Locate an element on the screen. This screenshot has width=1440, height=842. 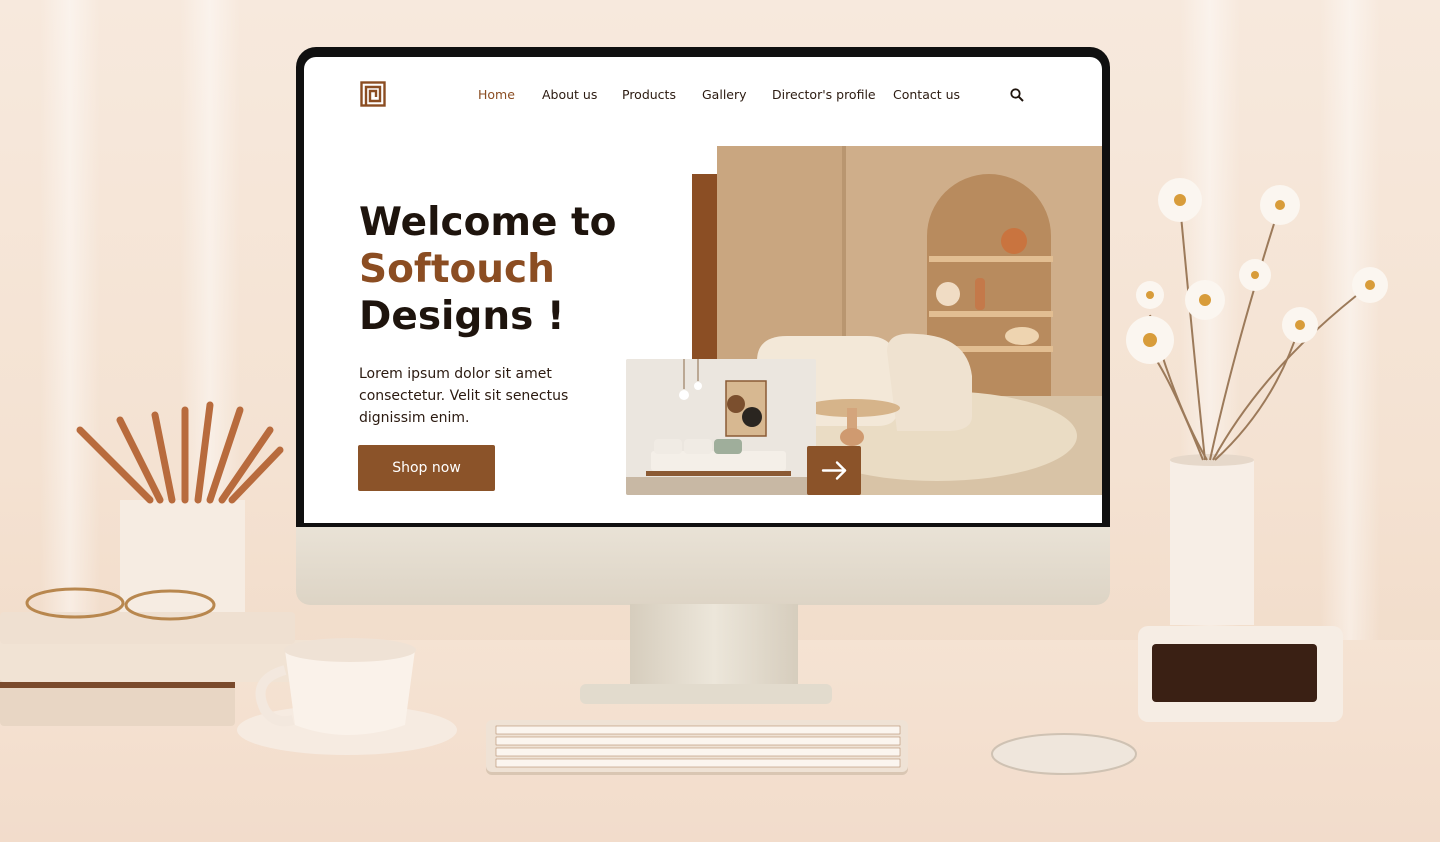
hero-title-line-1: Welcome to is located at coordinates (488, 222).